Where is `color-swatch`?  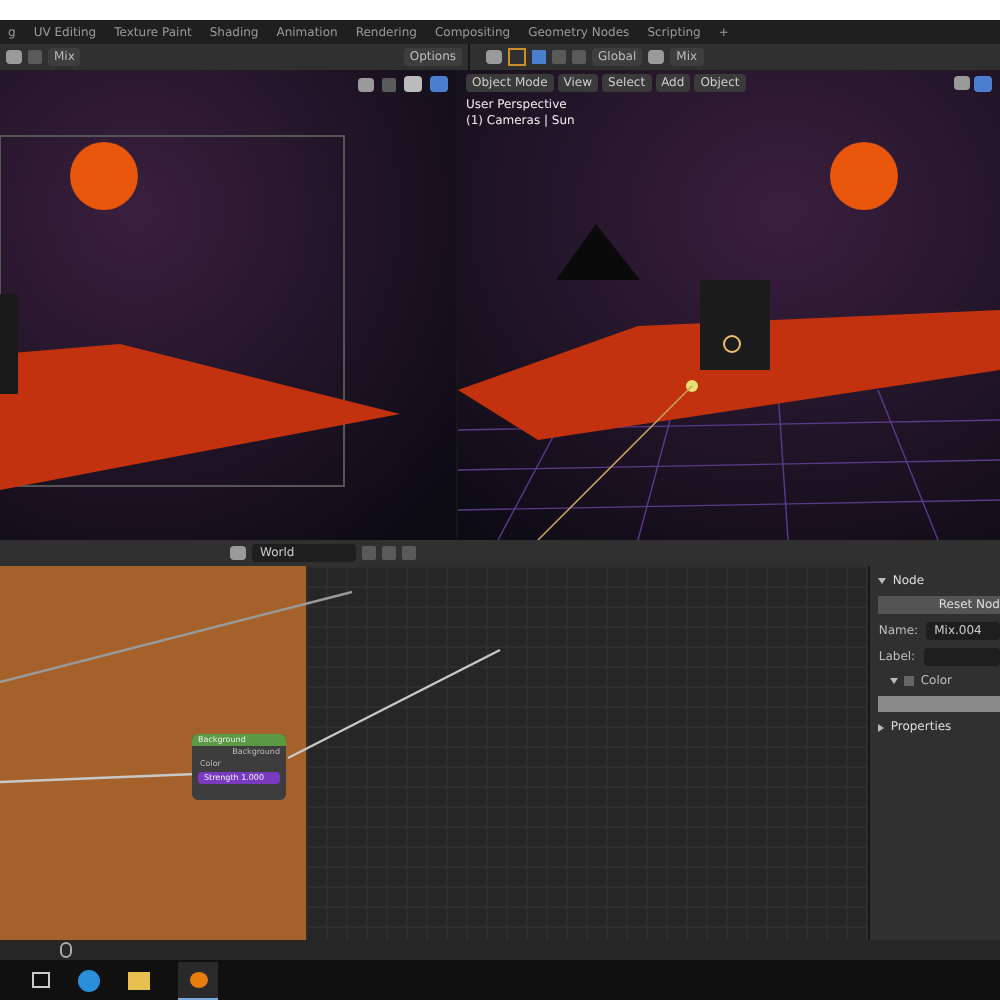
color-swatch is located at coordinates (939, 704).